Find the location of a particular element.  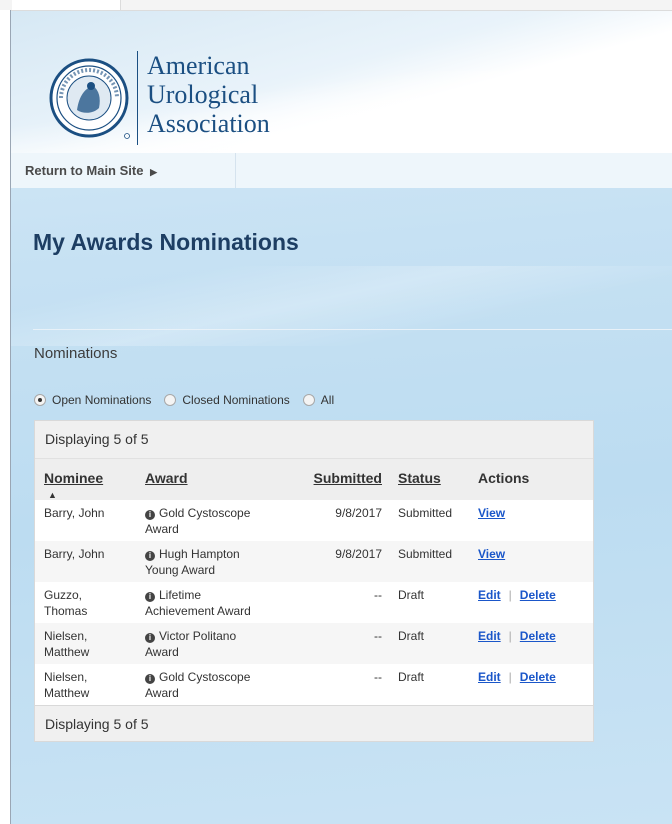

triangle-right-icon: ▶ is located at coordinates (153, 172).